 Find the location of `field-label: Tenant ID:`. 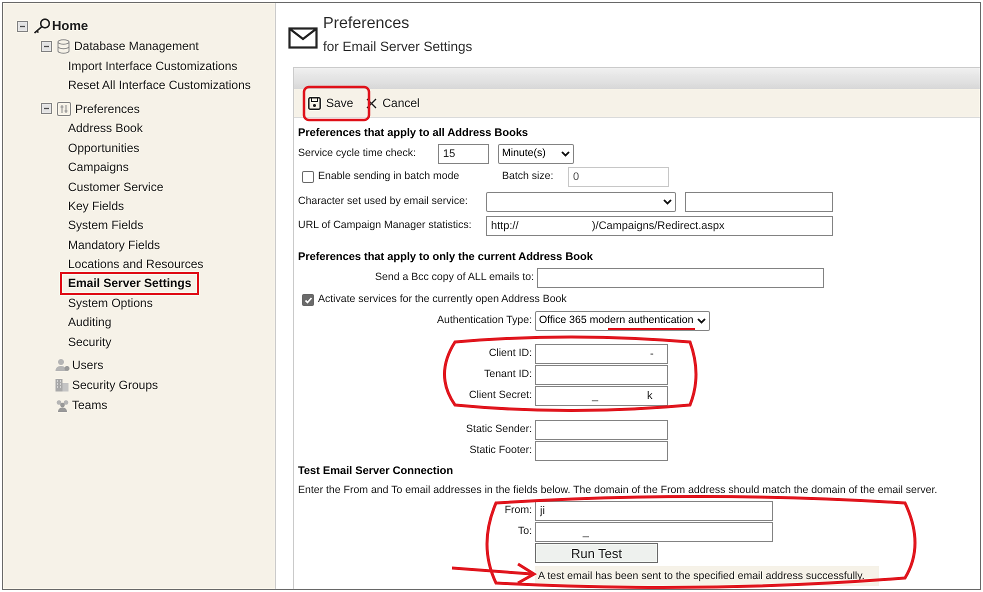

field-label: Tenant ID: is located at coordinates (508, 374).